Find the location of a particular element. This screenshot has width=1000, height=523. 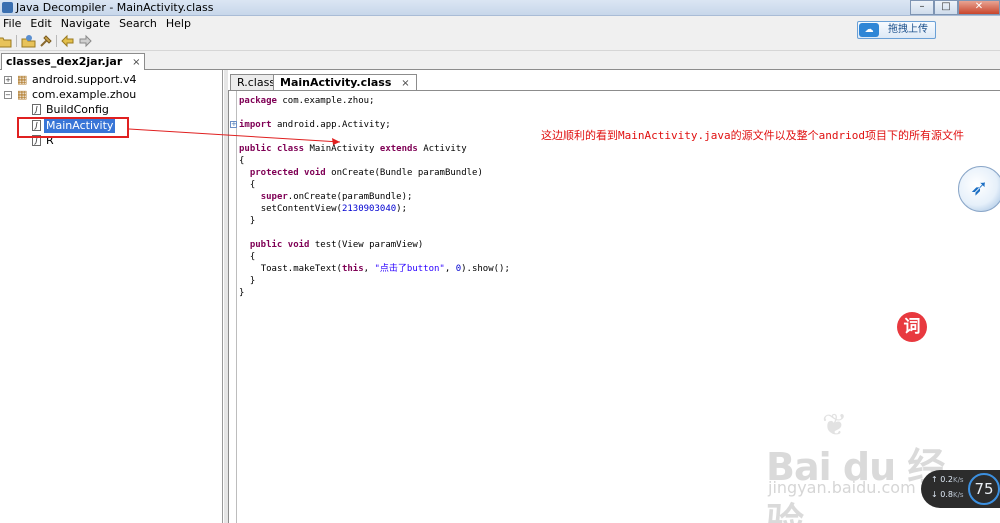

code-text: com.example.zhou; is located at coordinates (328, 101).